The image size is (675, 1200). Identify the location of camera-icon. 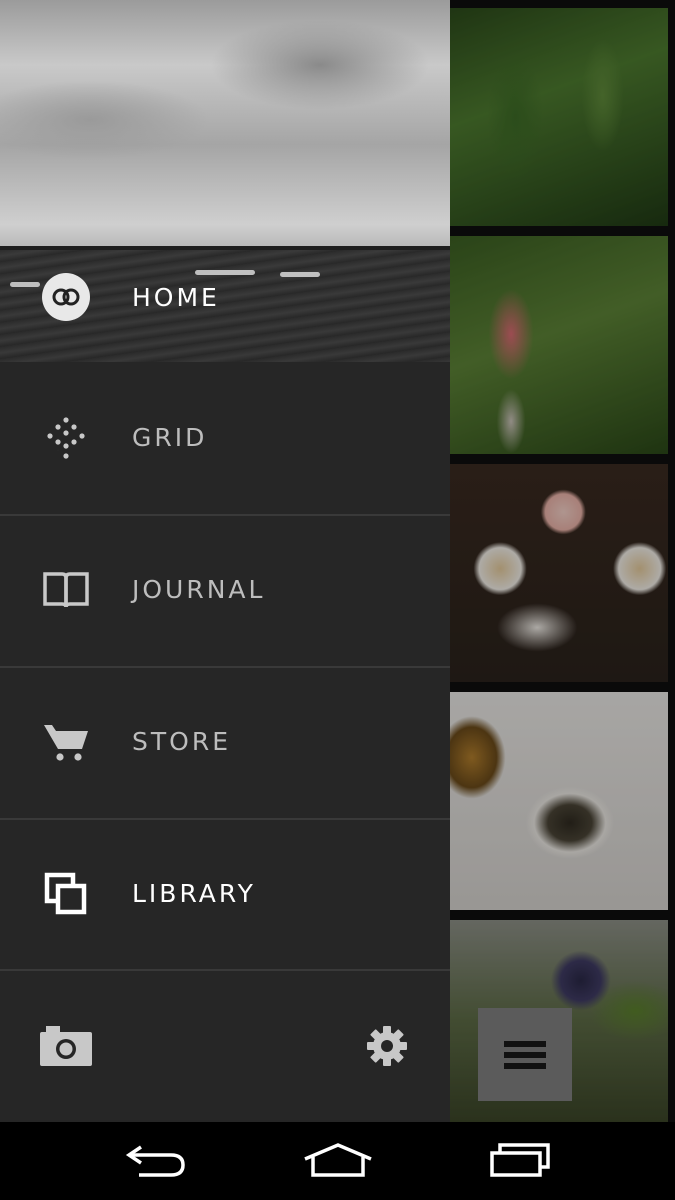
(66, 1046).